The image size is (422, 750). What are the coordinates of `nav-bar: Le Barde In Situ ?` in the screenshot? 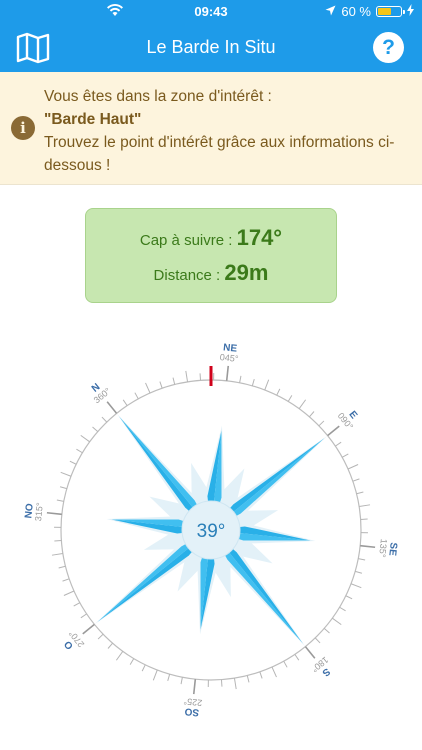 It's located at (211, 48).